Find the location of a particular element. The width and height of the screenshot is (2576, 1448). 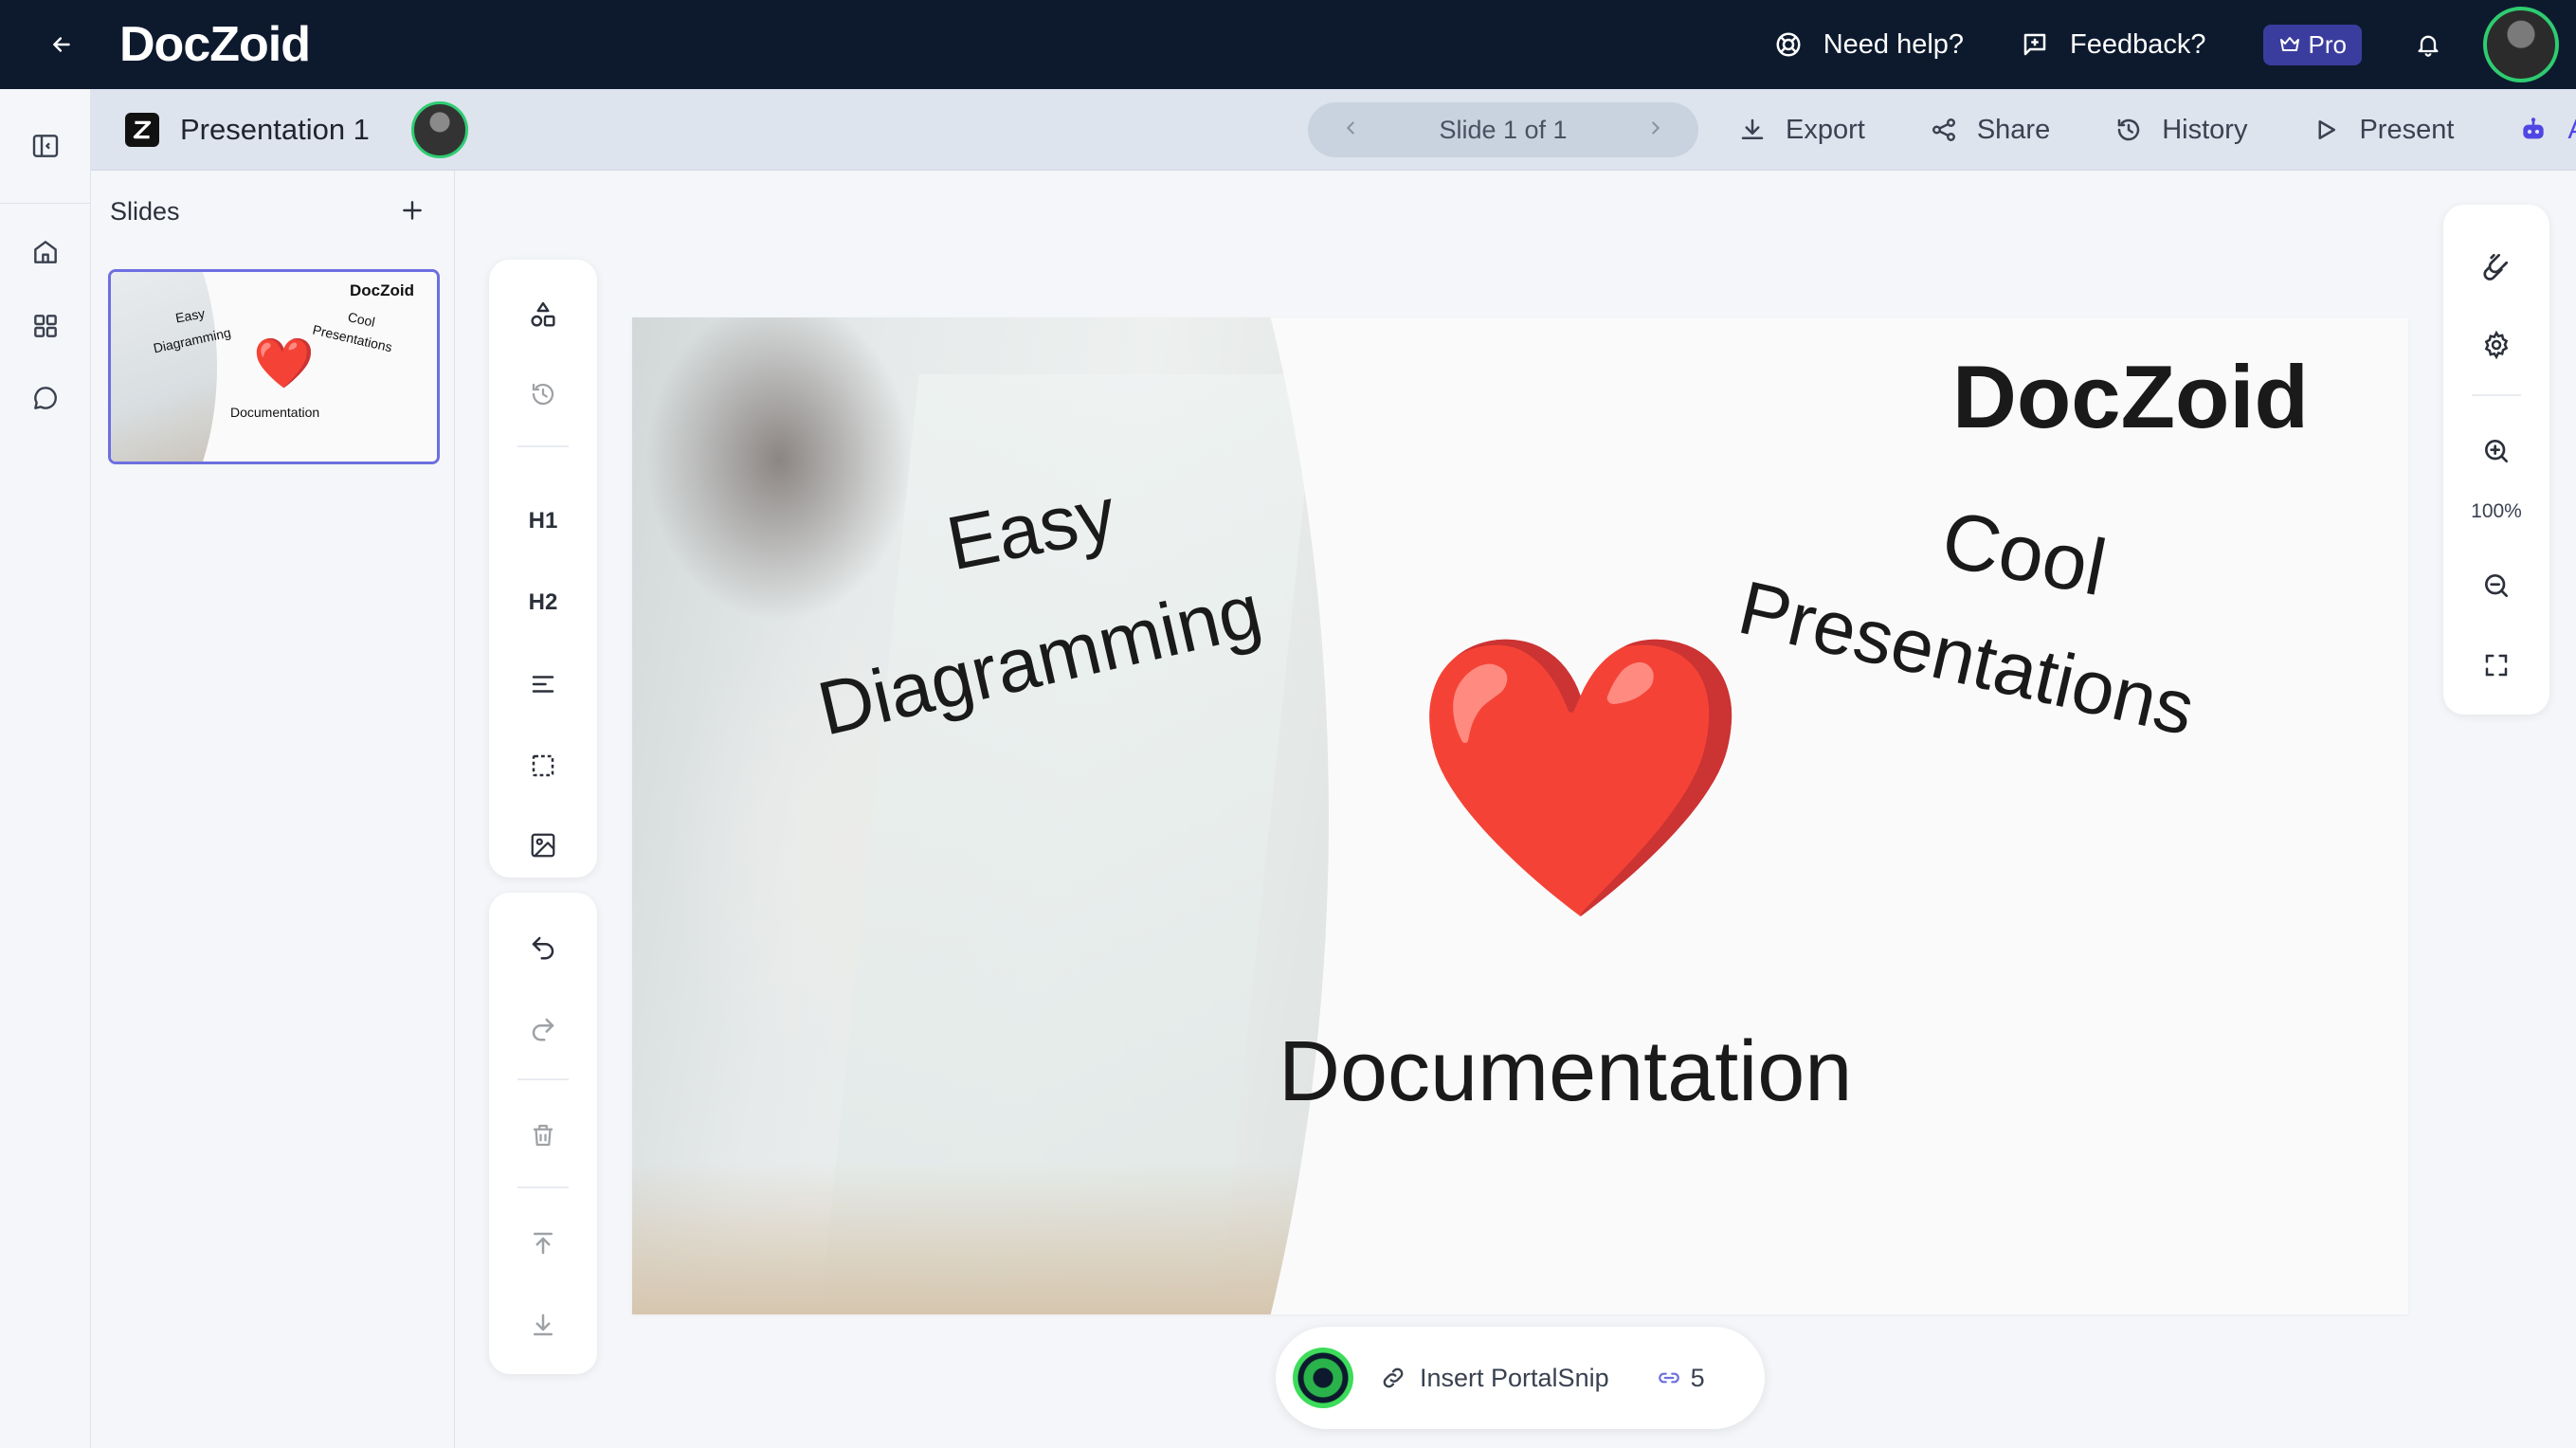

add-slide-button is located at coordinates (412, 210).